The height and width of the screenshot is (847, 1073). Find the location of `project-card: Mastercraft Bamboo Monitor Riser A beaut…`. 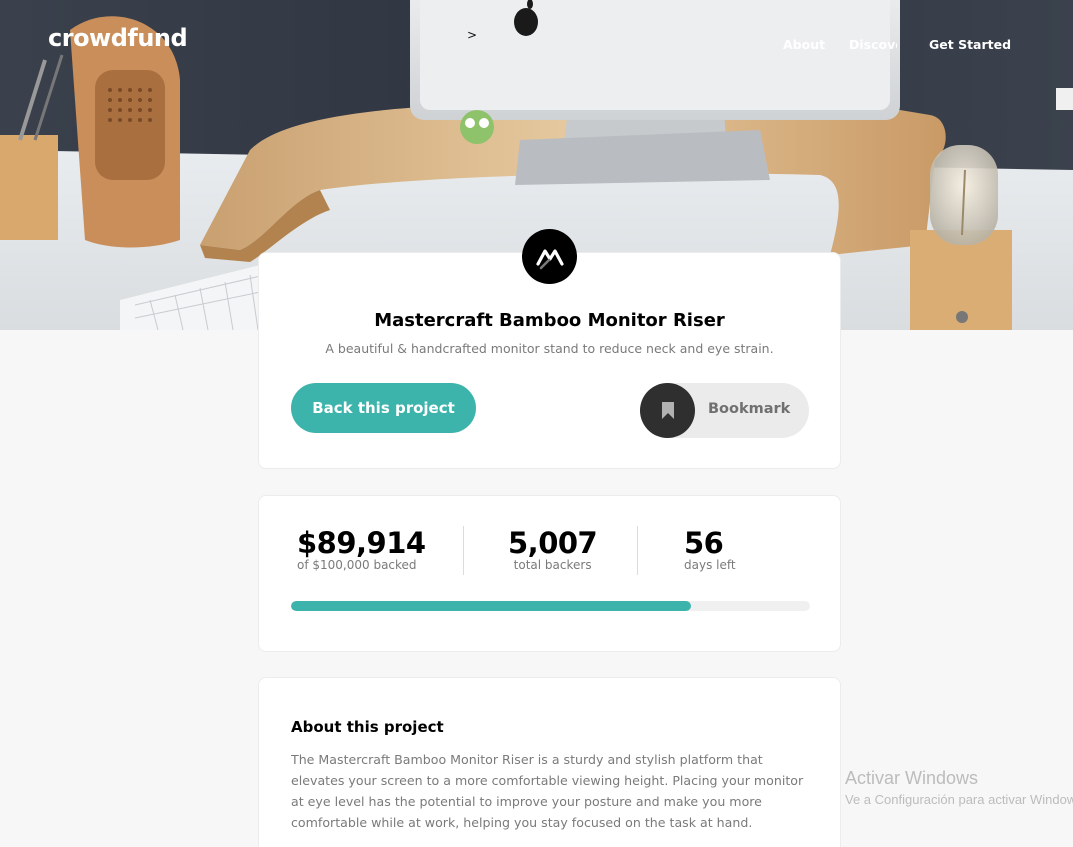

project-card: Mastercraft Bamboo Monitor Riser A beaut… is located at coordinates (549, 360).